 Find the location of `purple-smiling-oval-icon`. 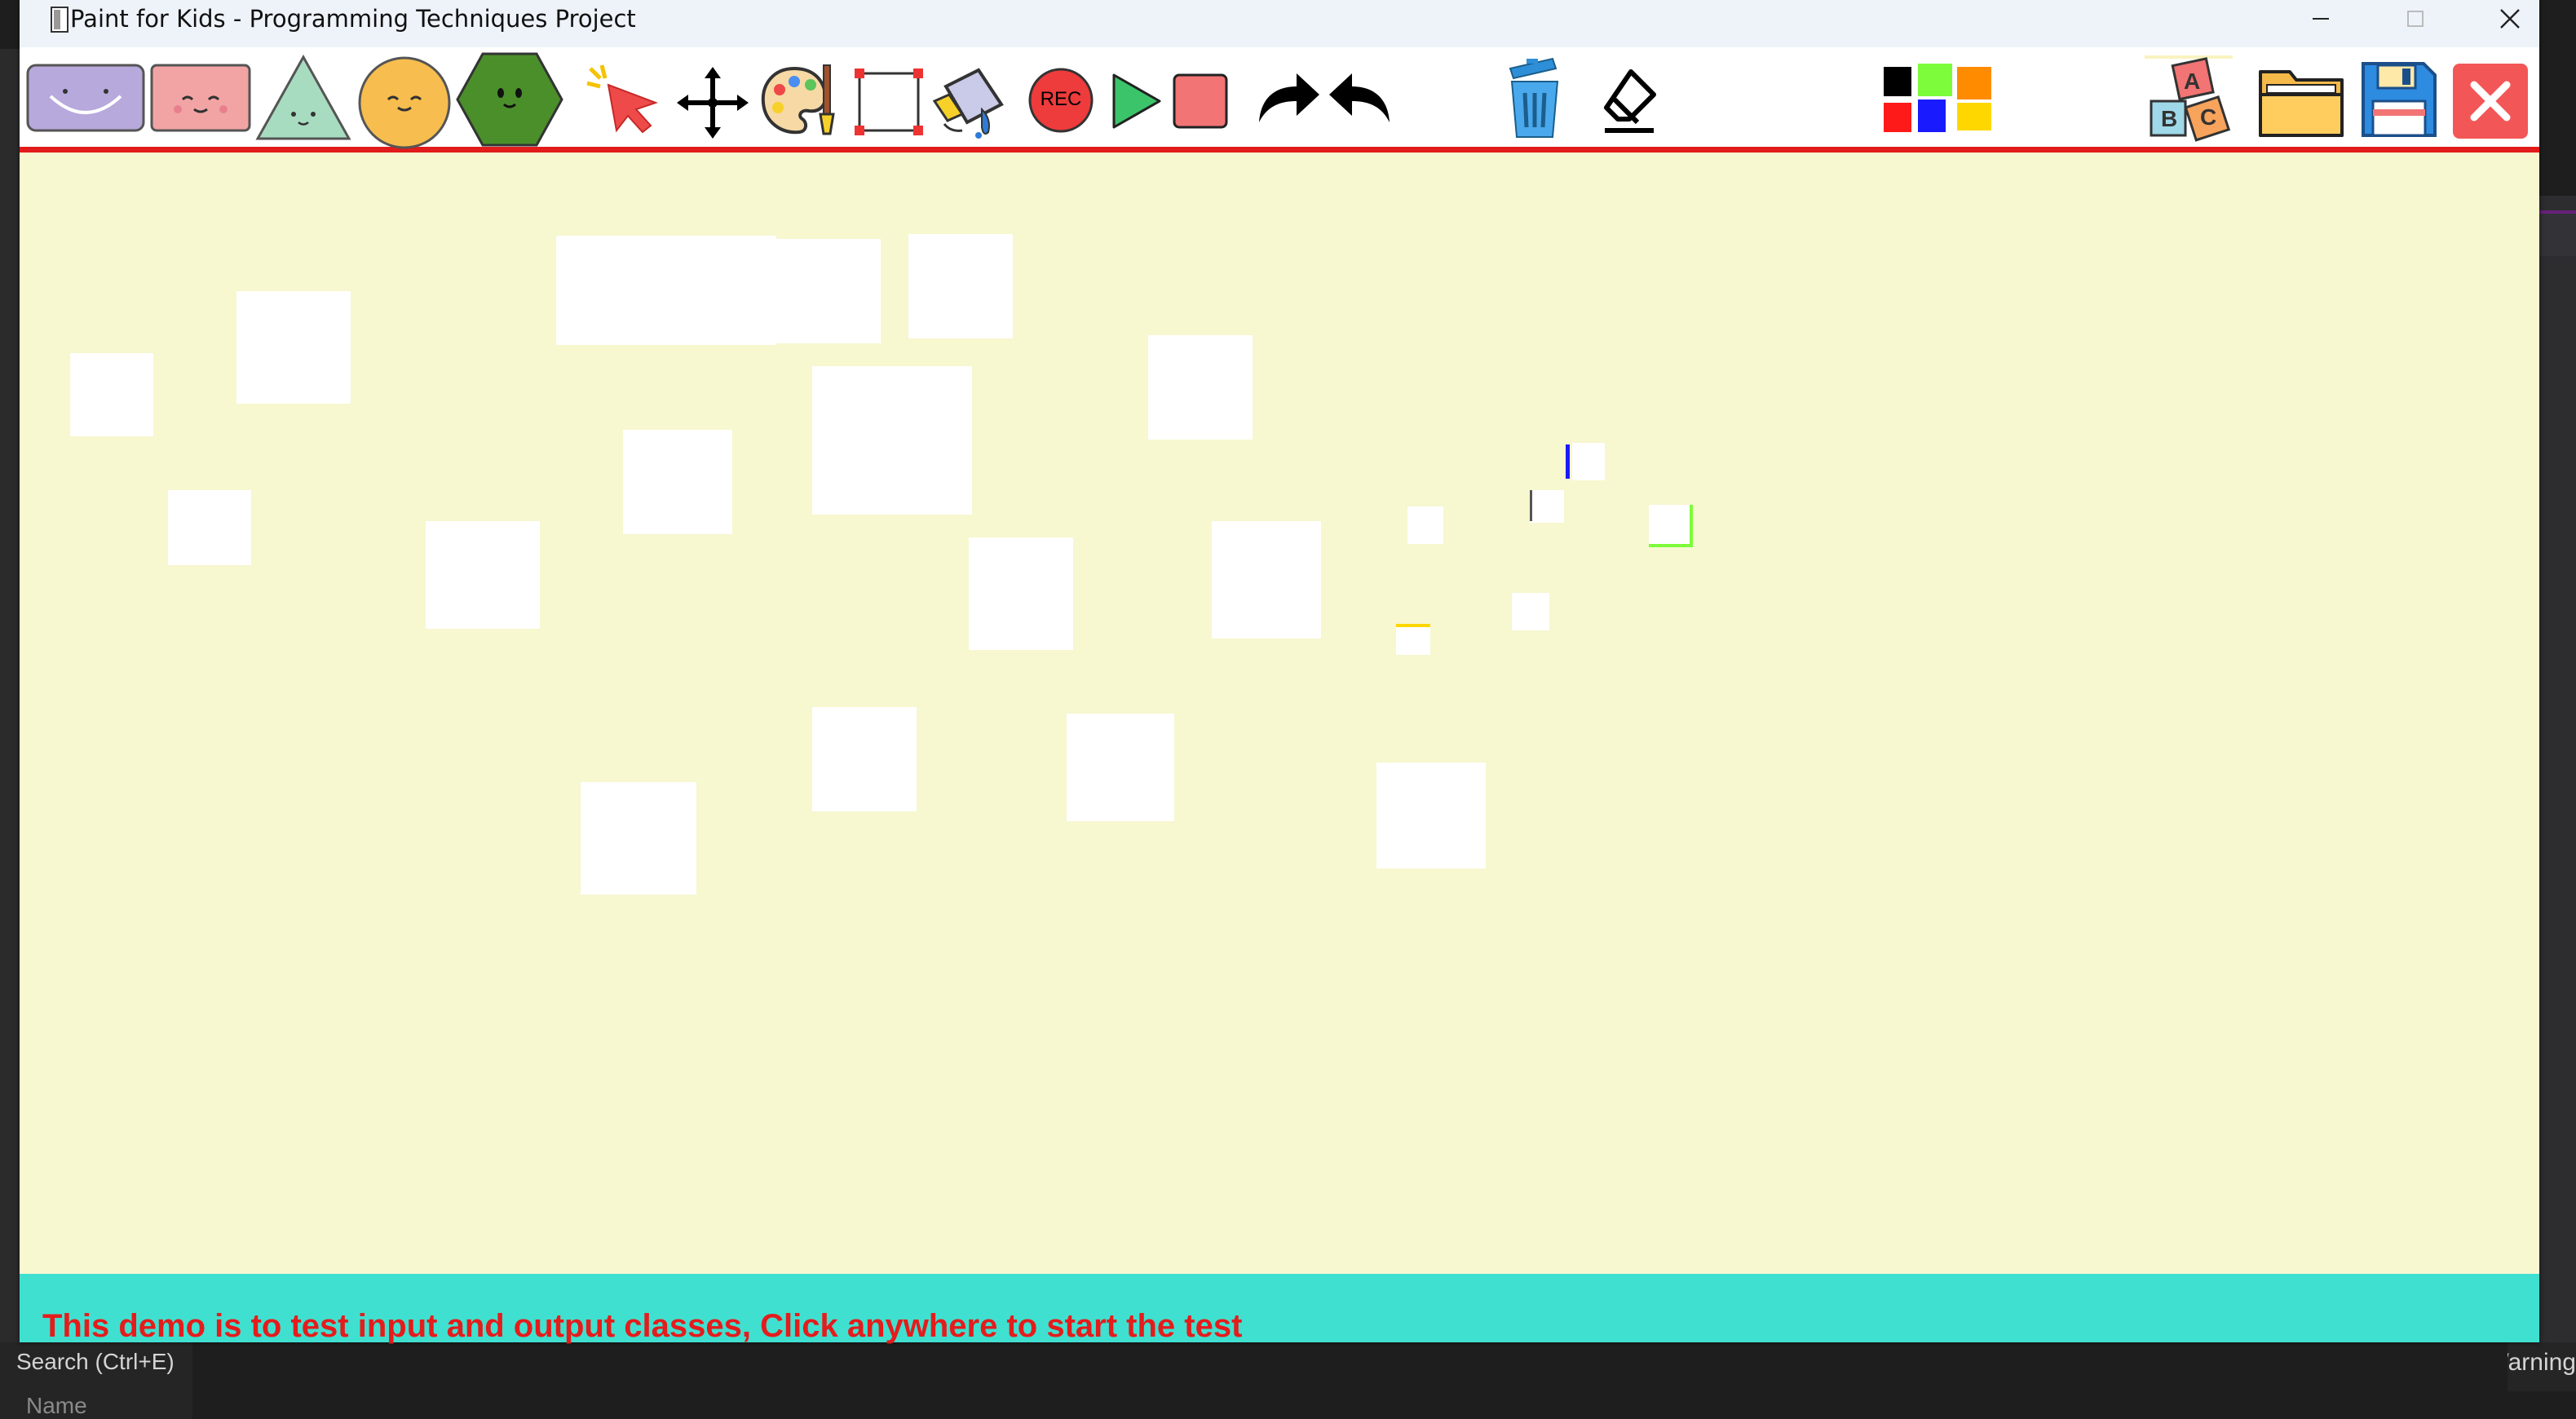

purple-smiling-oval-icon is located at coordinates (85, 98).